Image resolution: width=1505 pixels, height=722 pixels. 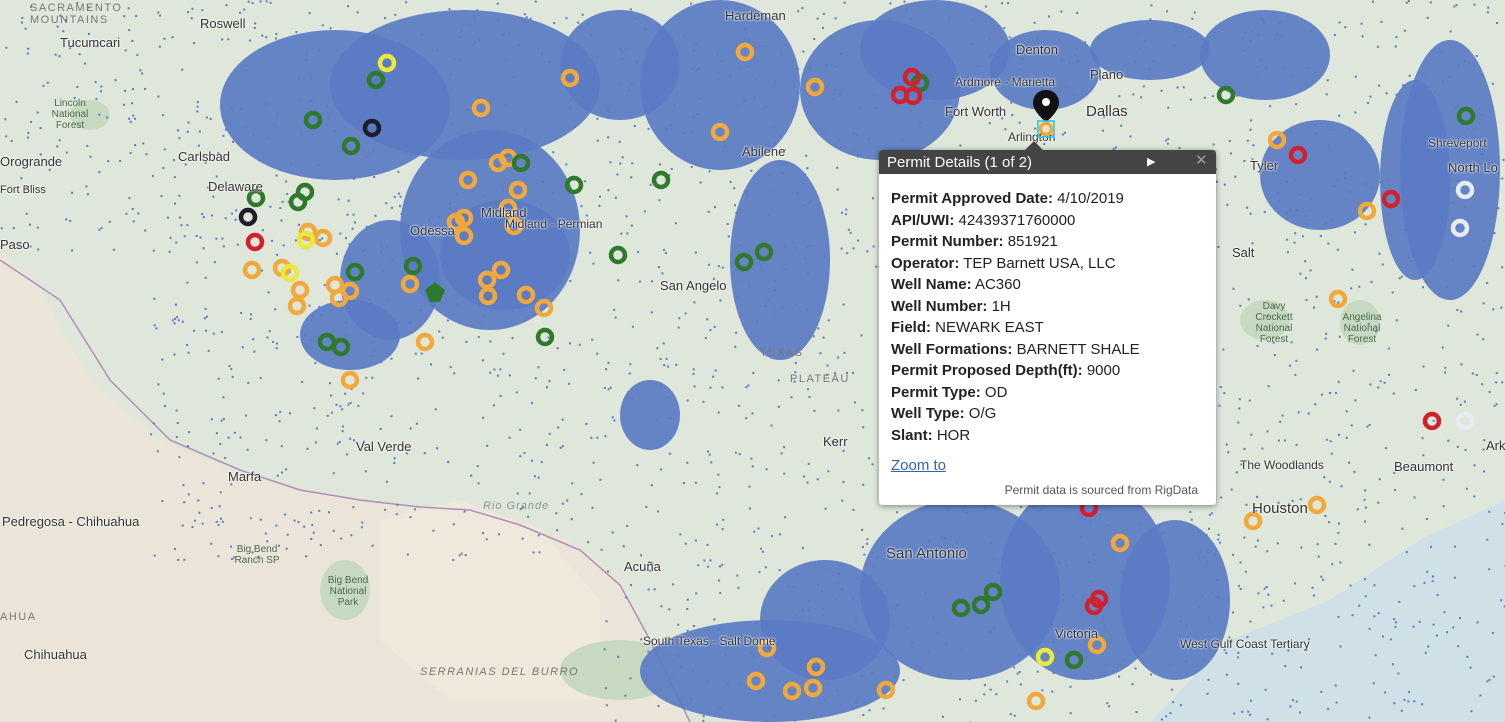 I want to click on field-label: Permit Type:, so click(x=936, y=392).